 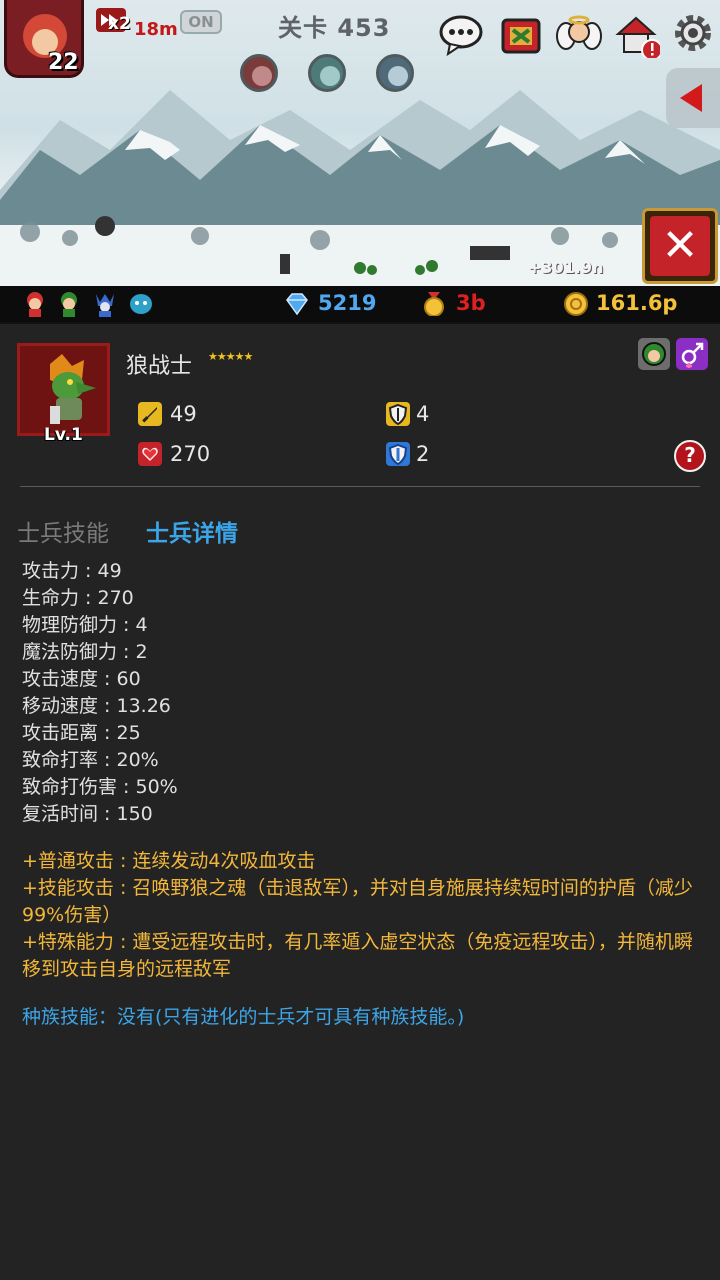 What do you see at coordinates (81, 733) in the screenshot?
I see `attribute-attack-range: 攻击距离 : 25` at bounding box center [81, 733].